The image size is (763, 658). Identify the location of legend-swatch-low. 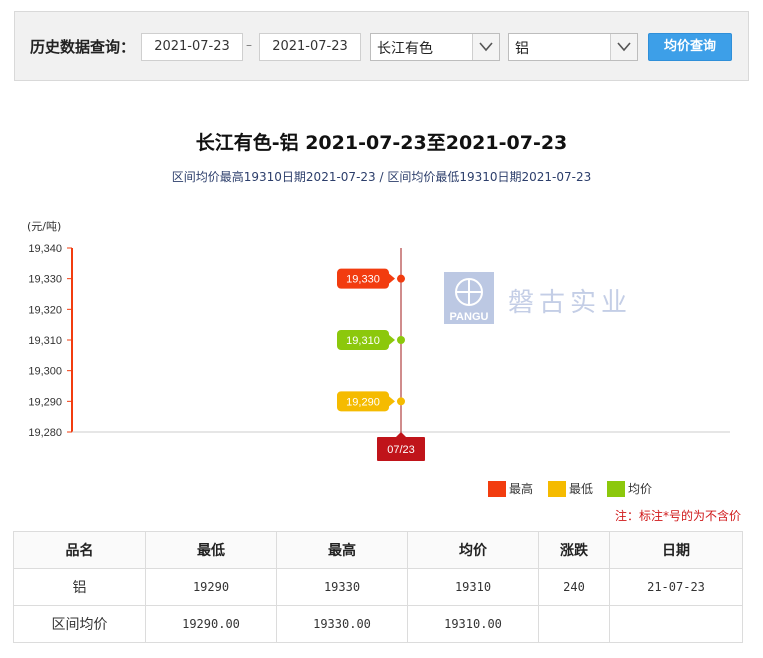
(557, 488).